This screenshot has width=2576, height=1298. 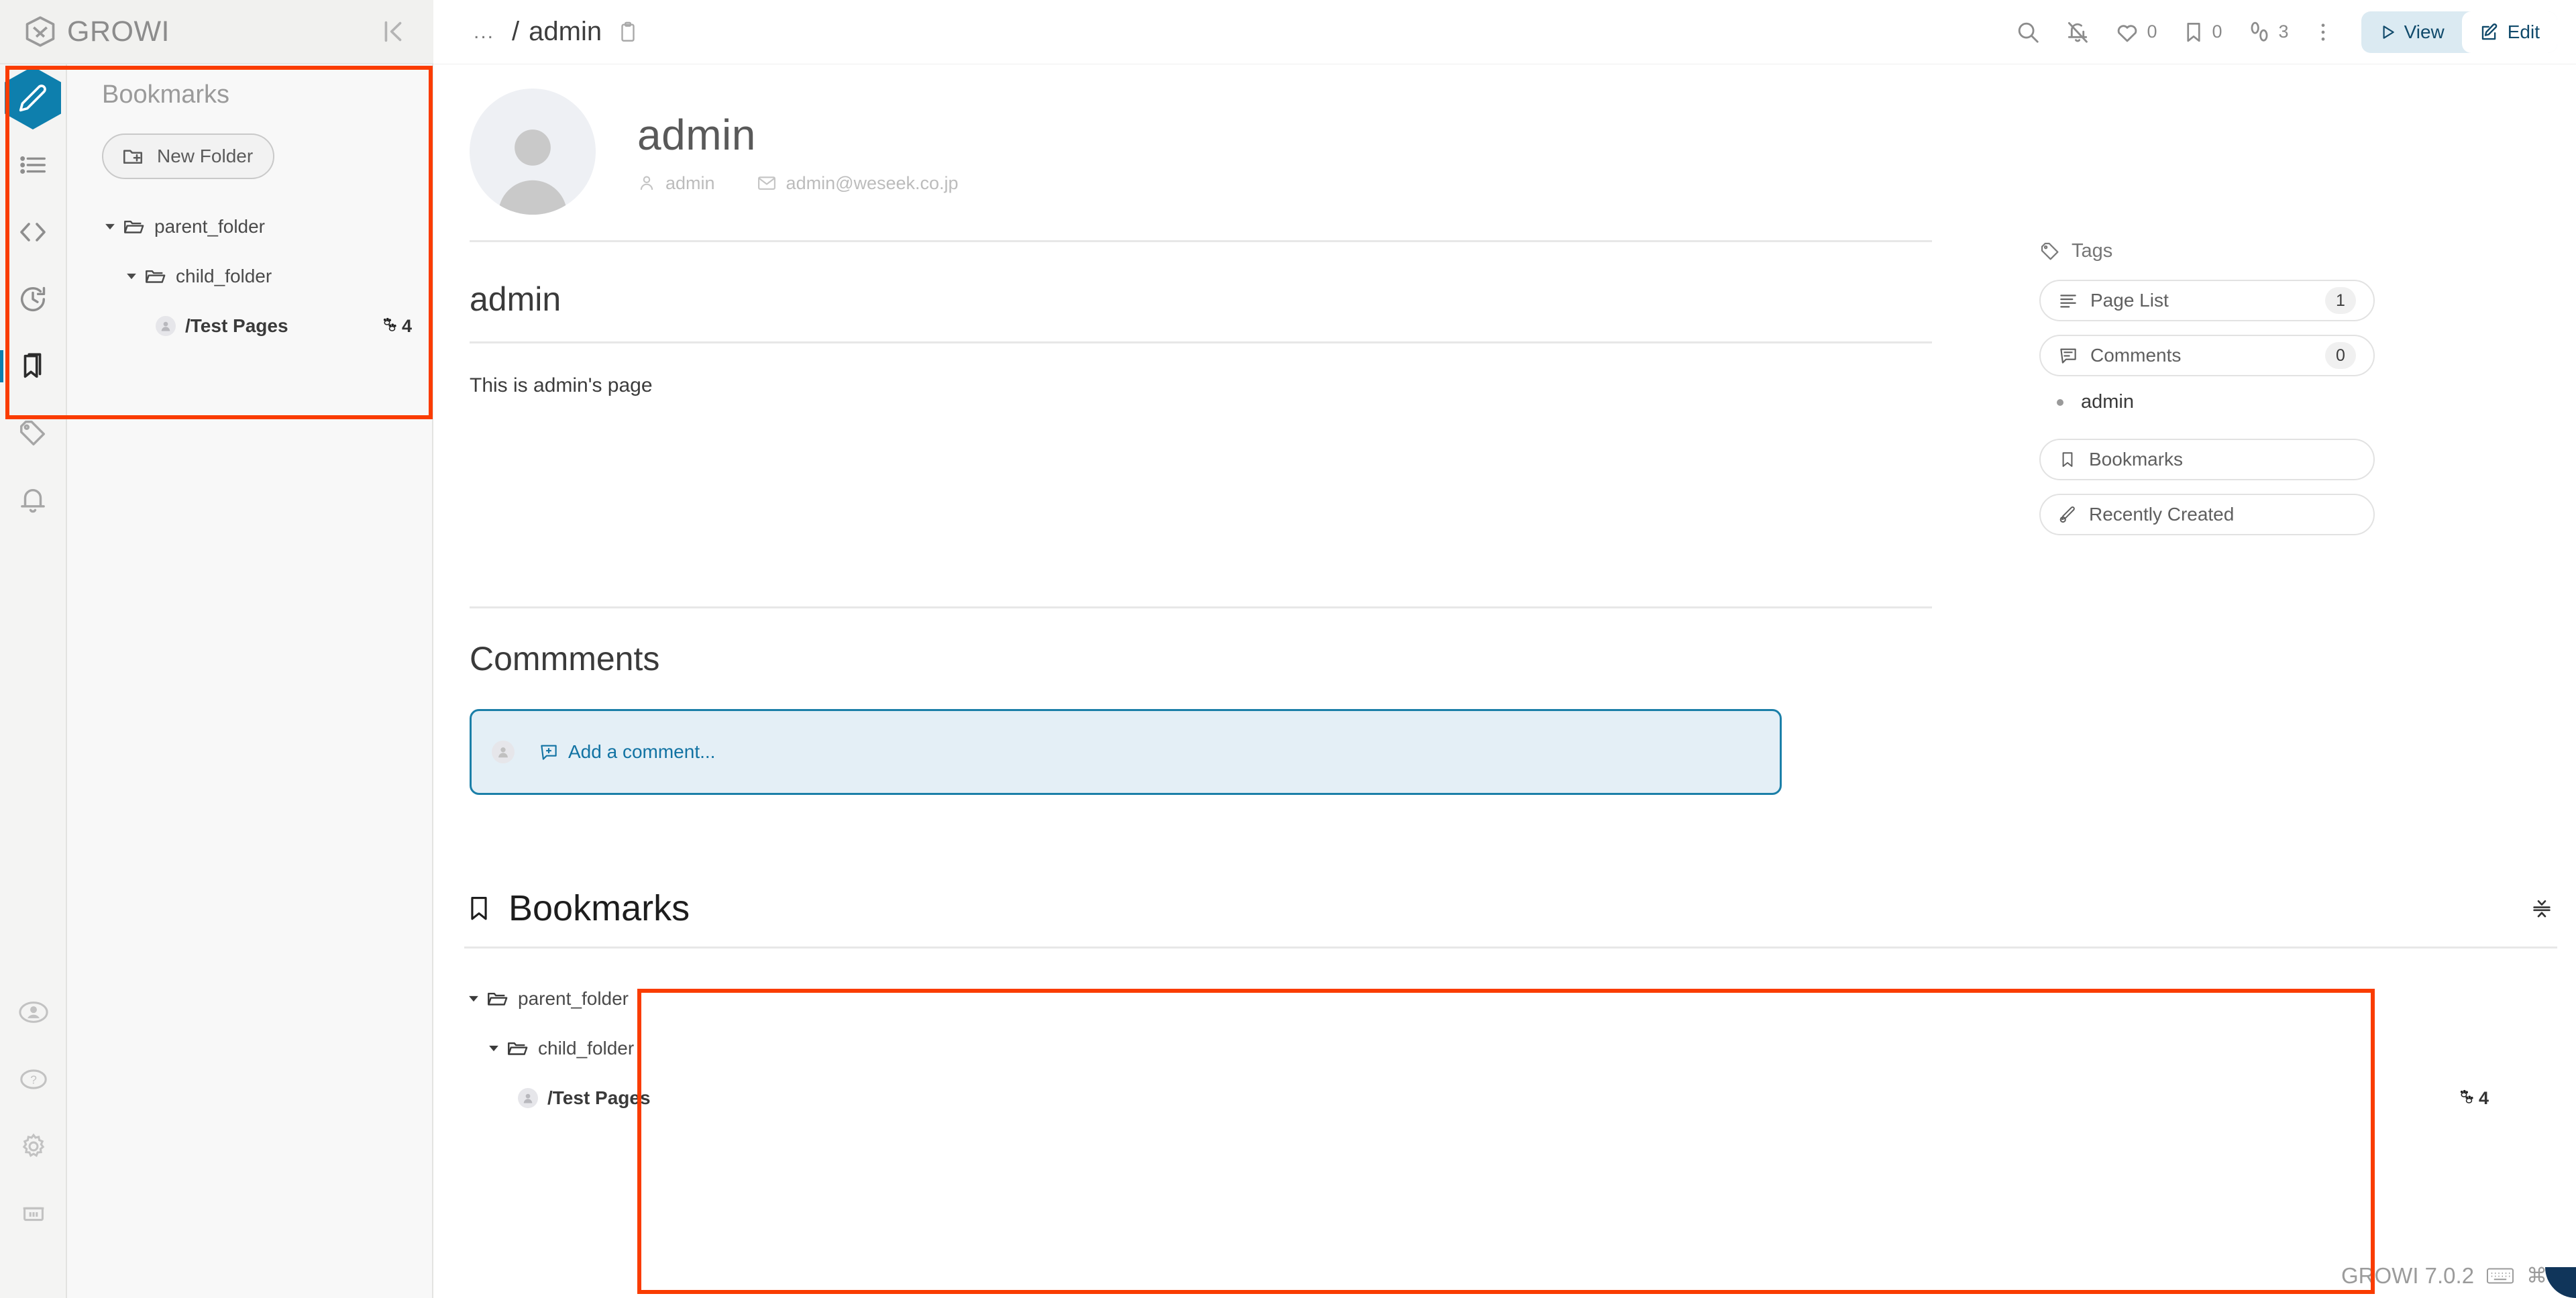 I want to click on user-icon, so click(x=646, y=183).